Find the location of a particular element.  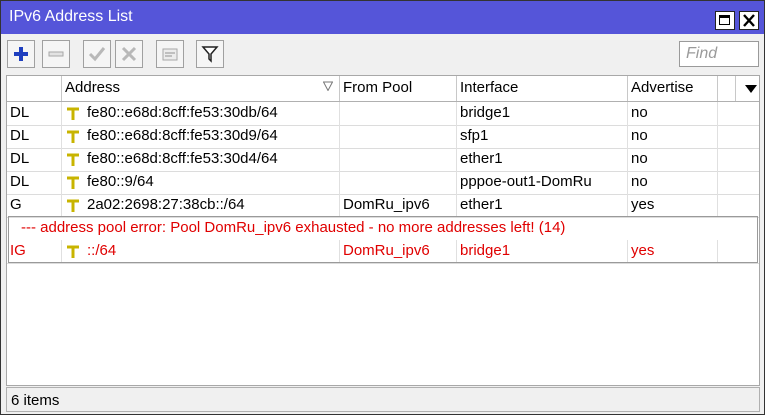

table-row: DL fe80::e68d:8cff:fe53:30d9/64 sfp1 no is located at coordinates (383, 137).